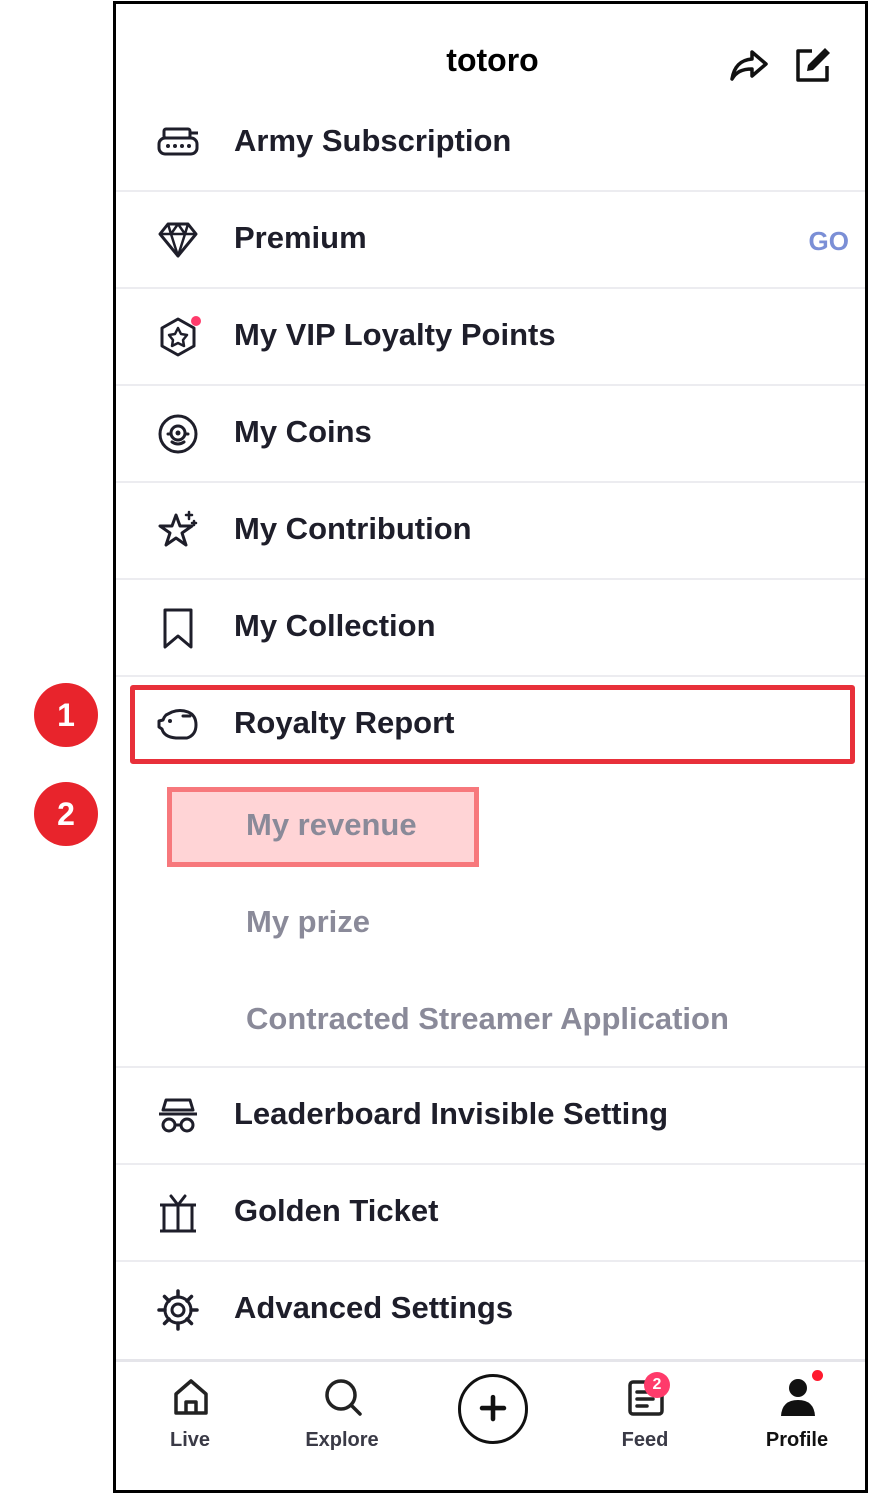 This screenshot has width=870, height=1498. Describe the element at coordinates (374, 1307) in the screenshot. I see `menu-item-label: Advanced Settings` at that location.